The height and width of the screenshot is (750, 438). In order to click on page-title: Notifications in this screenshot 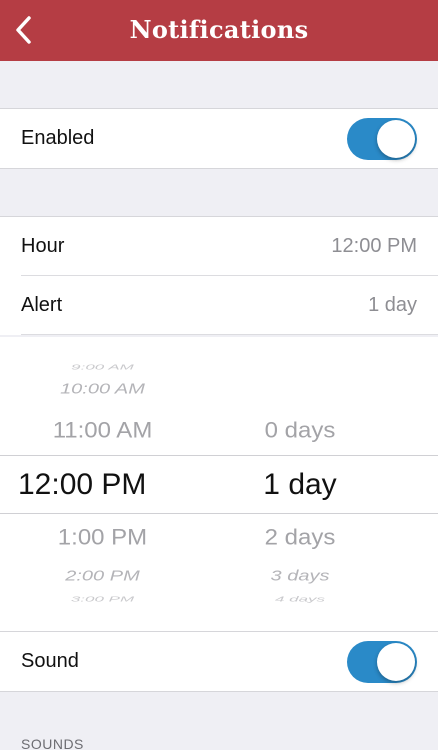, I will do `click(219, 29)`.